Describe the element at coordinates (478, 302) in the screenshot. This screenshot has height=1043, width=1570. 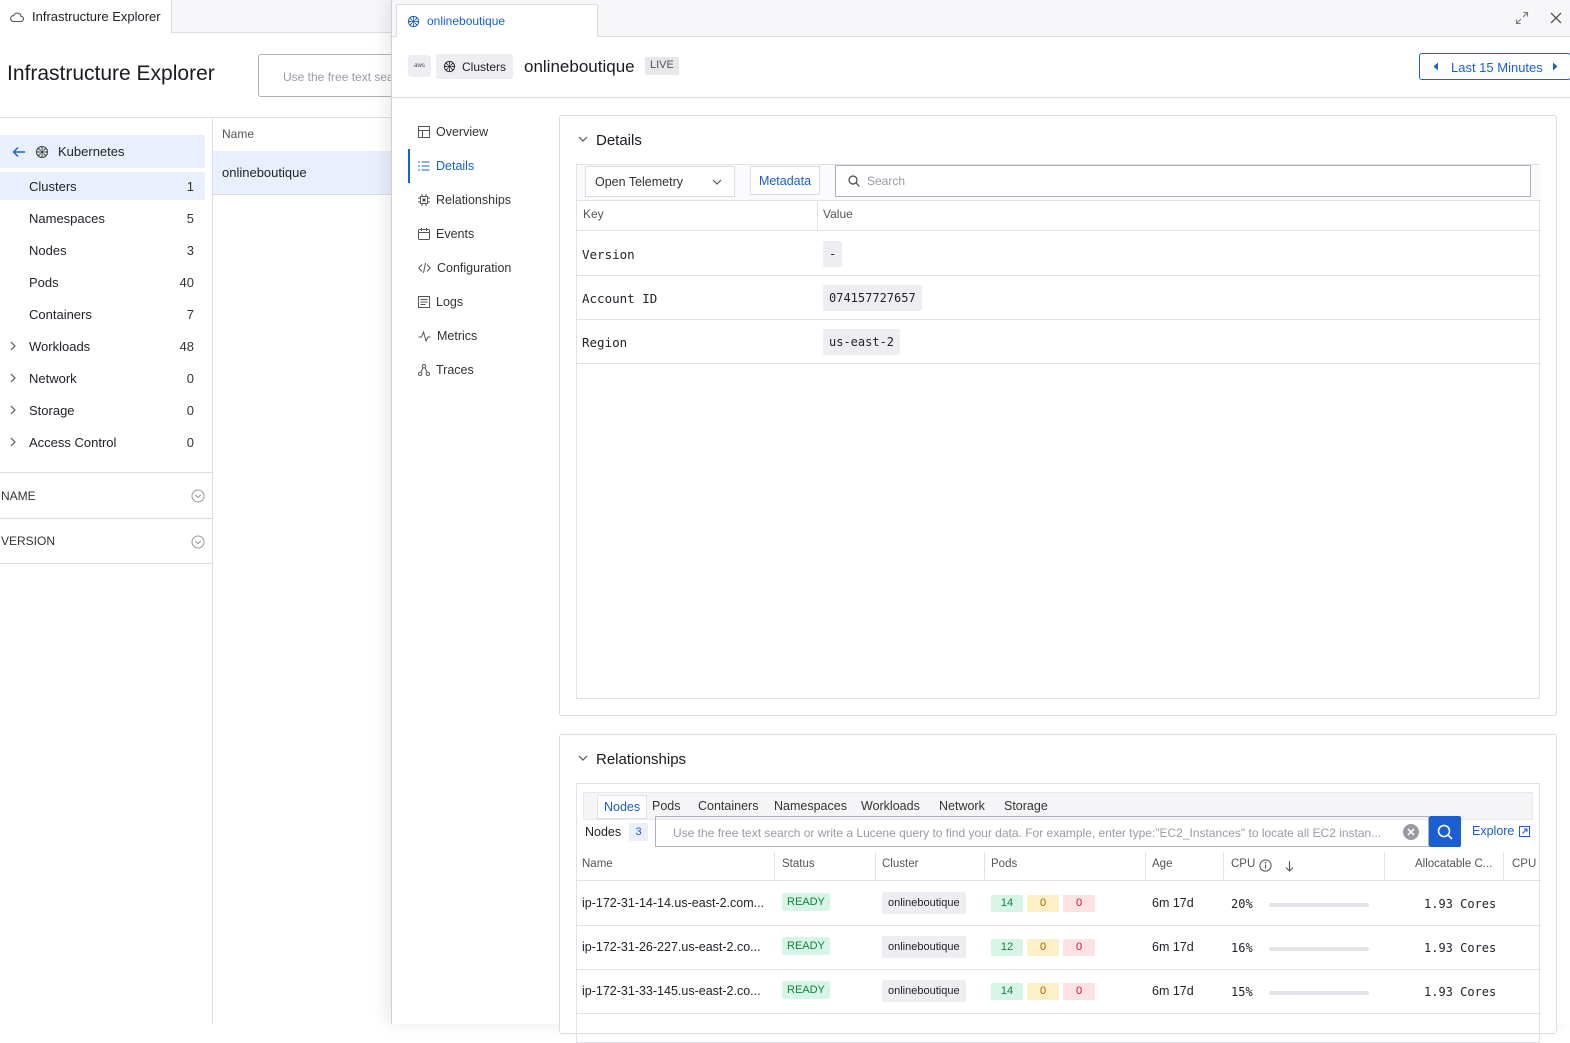
I see `nav-logs: Logs` at that location.